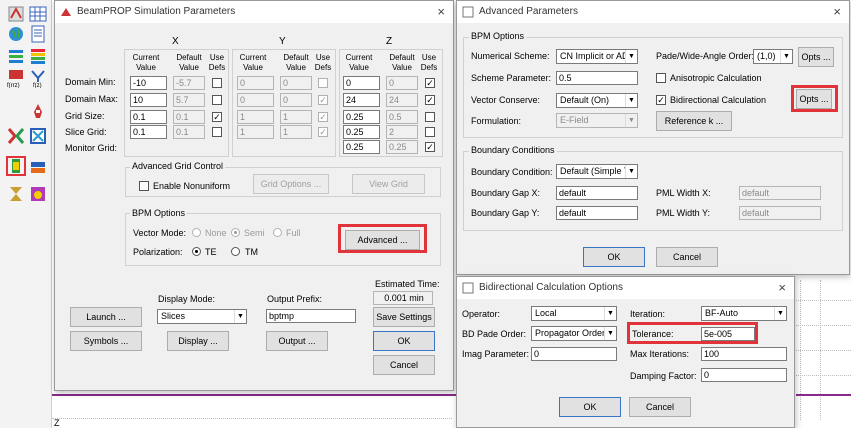 This screenshot has height=428, width=851. What do you see at coordinates (597, 171) in the screenshot?
I see `boundary-condition-select: Default (Simple T ▼` at bounding box center [597, 171].